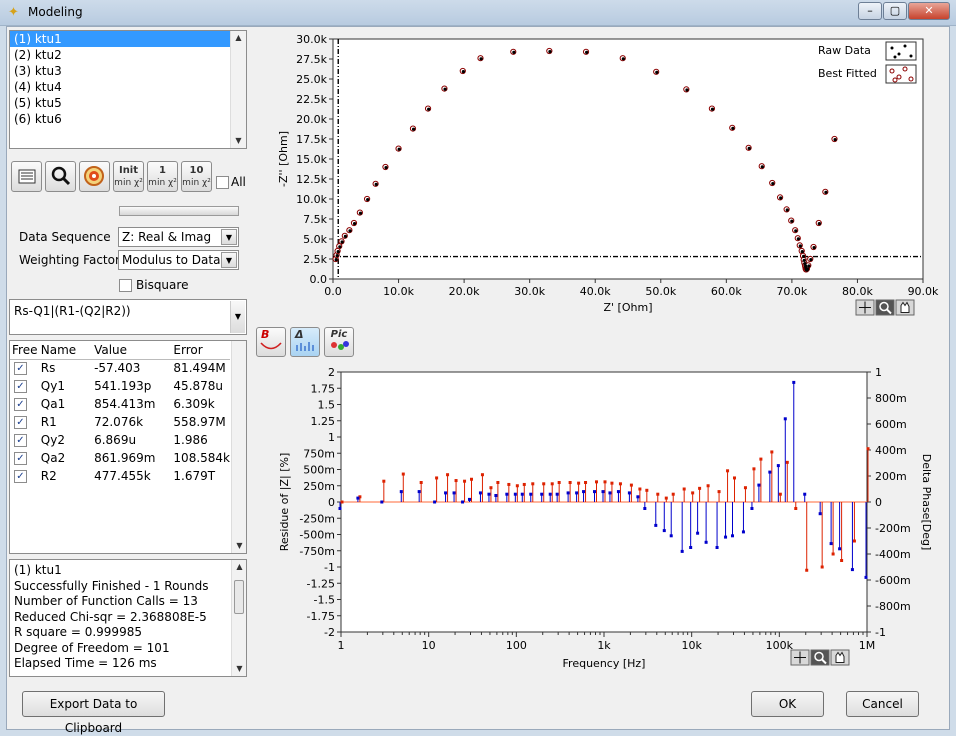 The image size is (956, 736). Describe the element at coordinates (315, 219) in the screenshot. I see `y-tick-label: 7.5k` at that location.